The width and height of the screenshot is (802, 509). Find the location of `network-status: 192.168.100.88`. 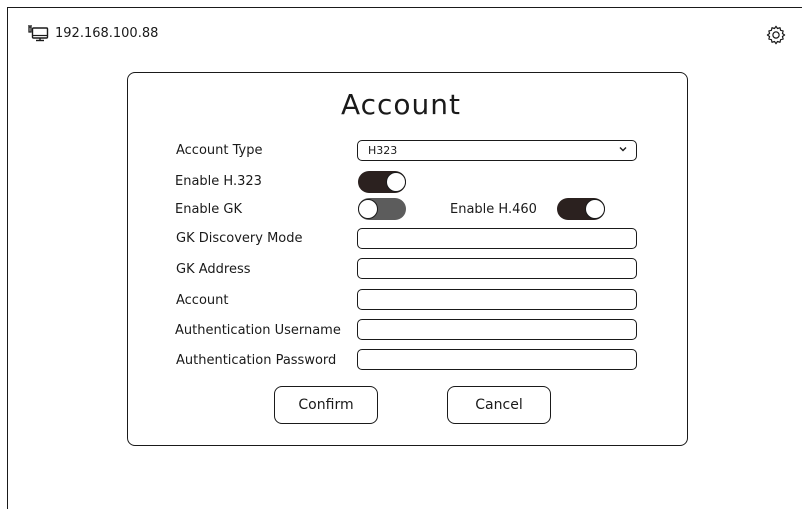

network-status: 192.168.100.88 is located at coordinates (92, 33).